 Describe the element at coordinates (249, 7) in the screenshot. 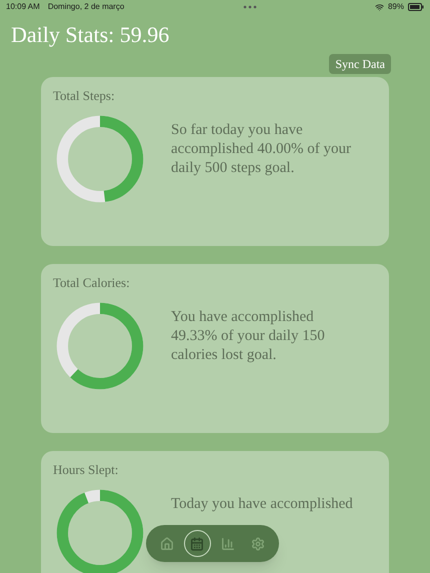

I see `more-dots-icon` at that location.